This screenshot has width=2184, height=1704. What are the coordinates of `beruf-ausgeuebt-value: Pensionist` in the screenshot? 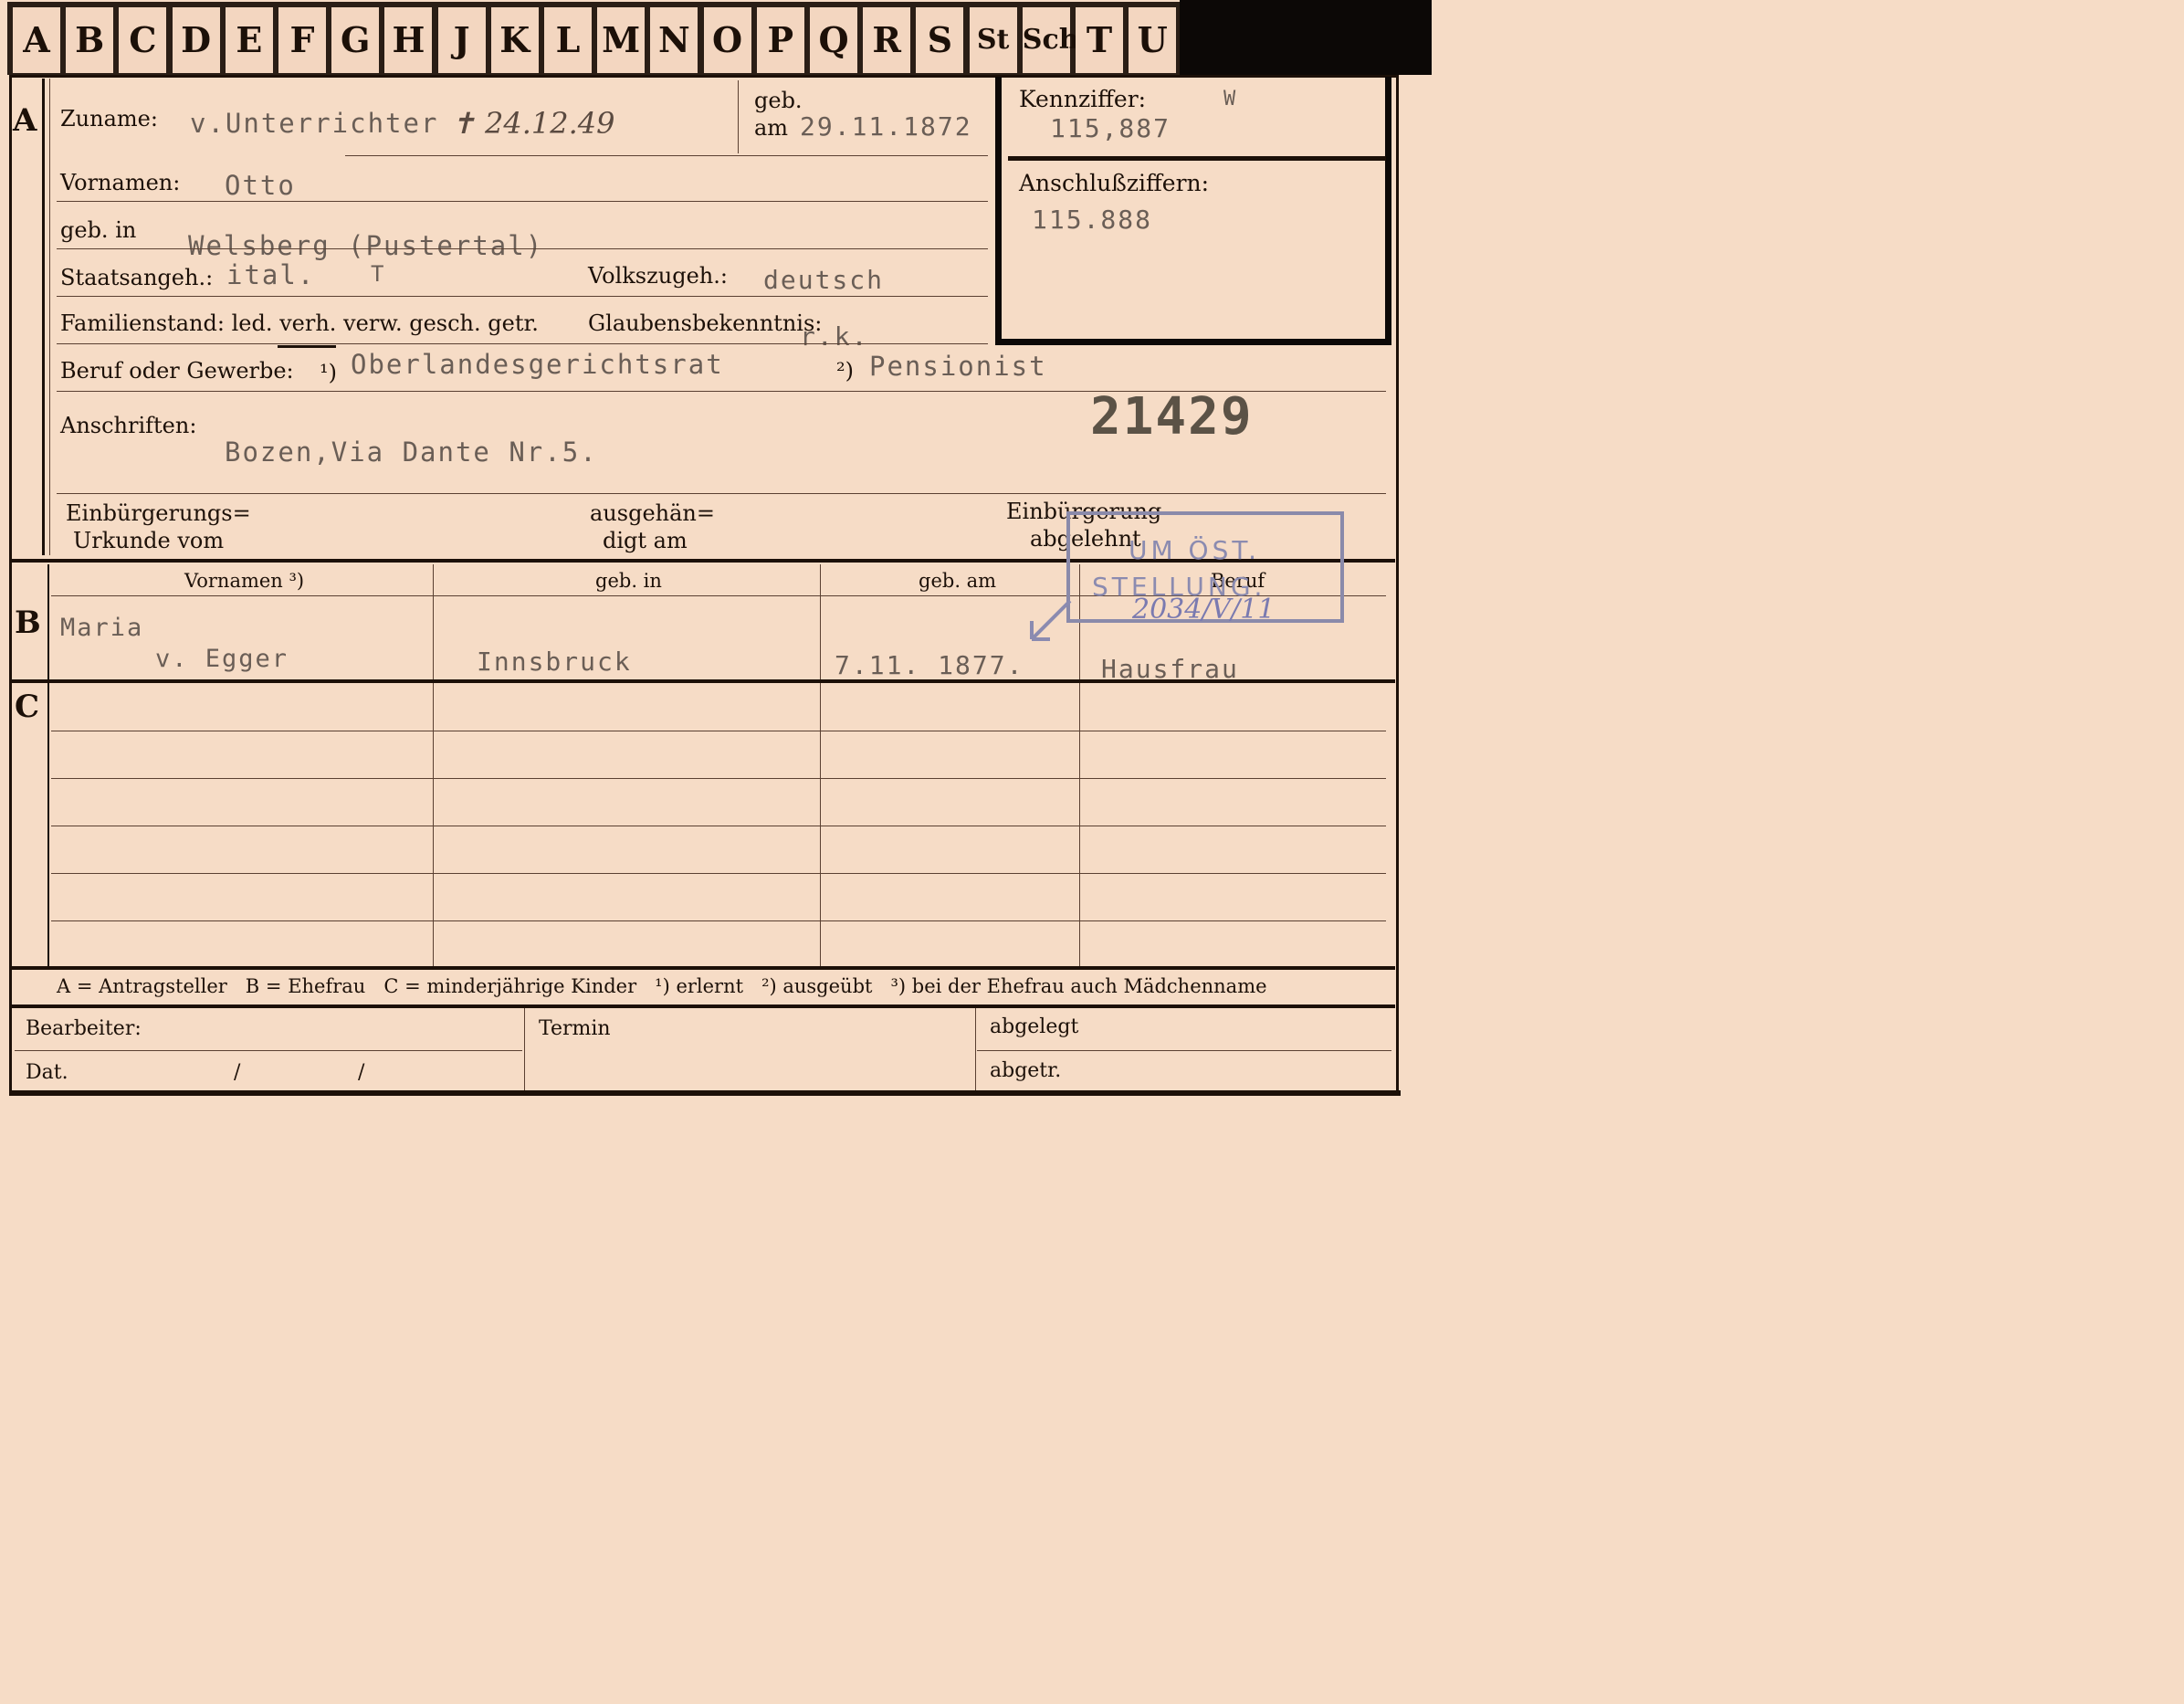 It's located at (958, 366).